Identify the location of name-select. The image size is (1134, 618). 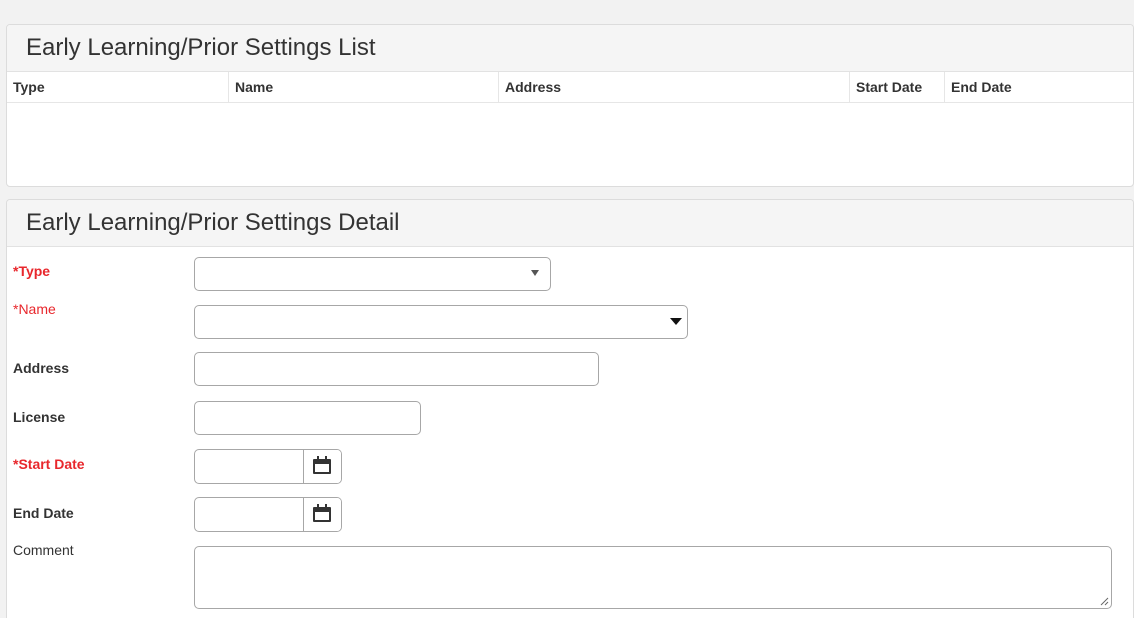
(441, 322).